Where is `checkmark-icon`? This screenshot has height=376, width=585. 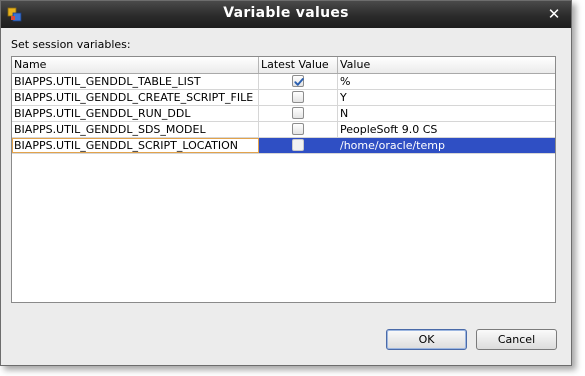
checkmark-icon is located at coordinates (299, 82).